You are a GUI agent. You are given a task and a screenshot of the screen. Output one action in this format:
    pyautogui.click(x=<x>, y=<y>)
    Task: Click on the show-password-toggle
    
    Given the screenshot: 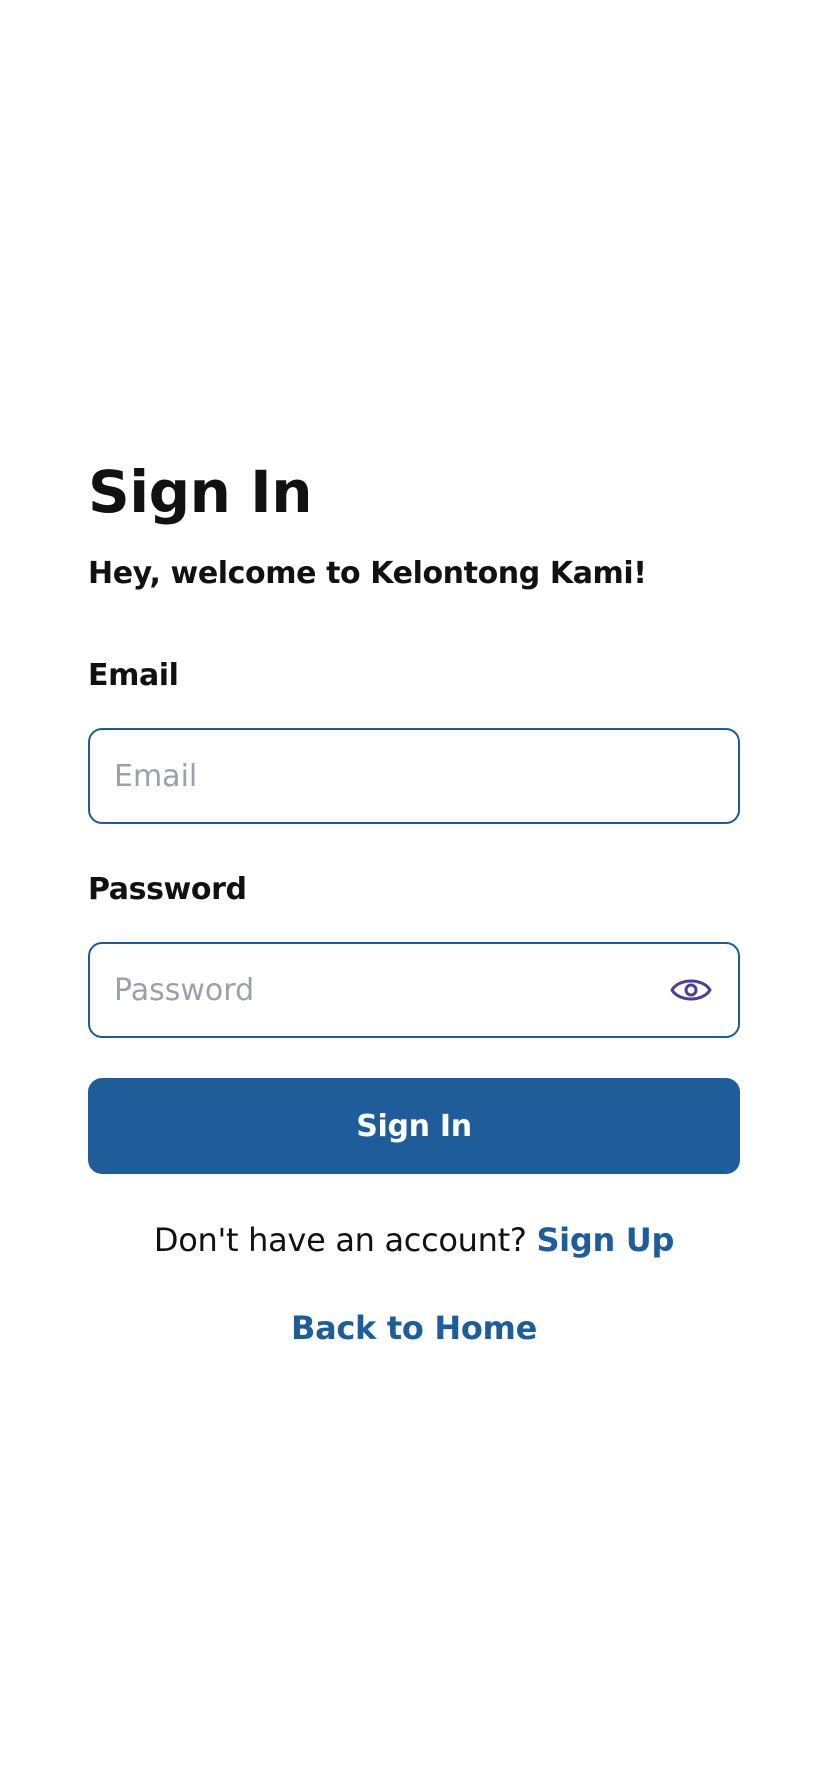 What is the action you would take?
    pyautogui.click(x=691, y=990)
    